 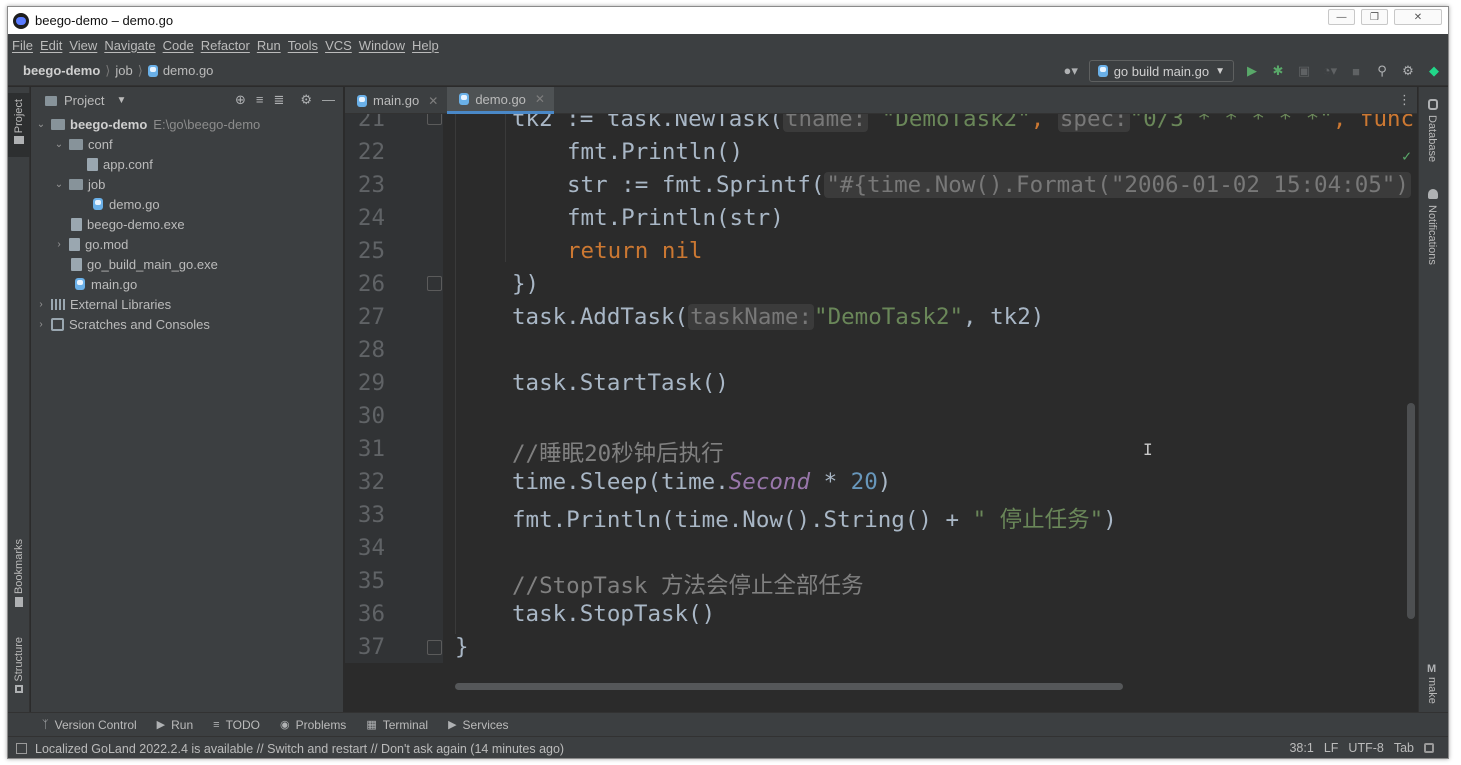 What do you see at coordinates (187, 164) in the screenshot?
I see `tree-item-app-conf: app.conf` at bounding box center [187, 164].